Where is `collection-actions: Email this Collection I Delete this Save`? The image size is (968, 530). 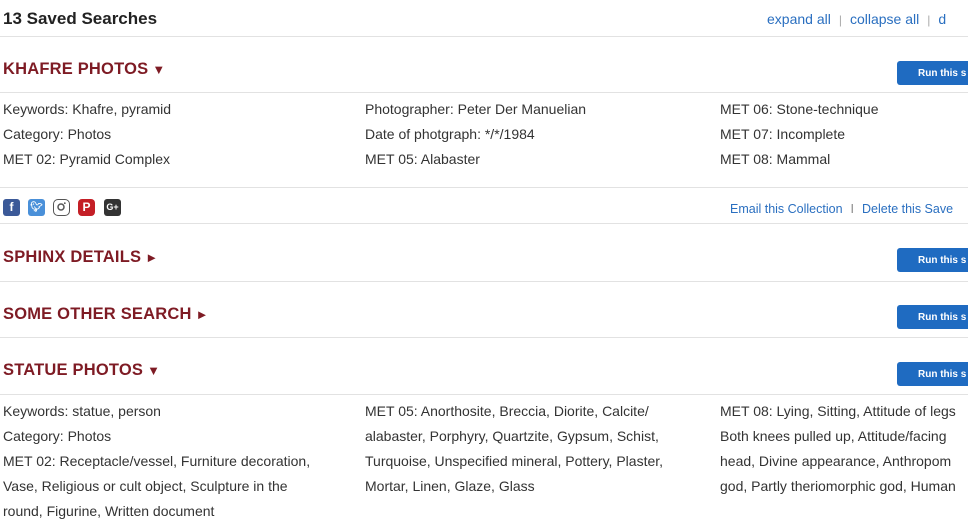 collection-actions: Email this Collection I Delete this Save is located at coordinates (842, 209).